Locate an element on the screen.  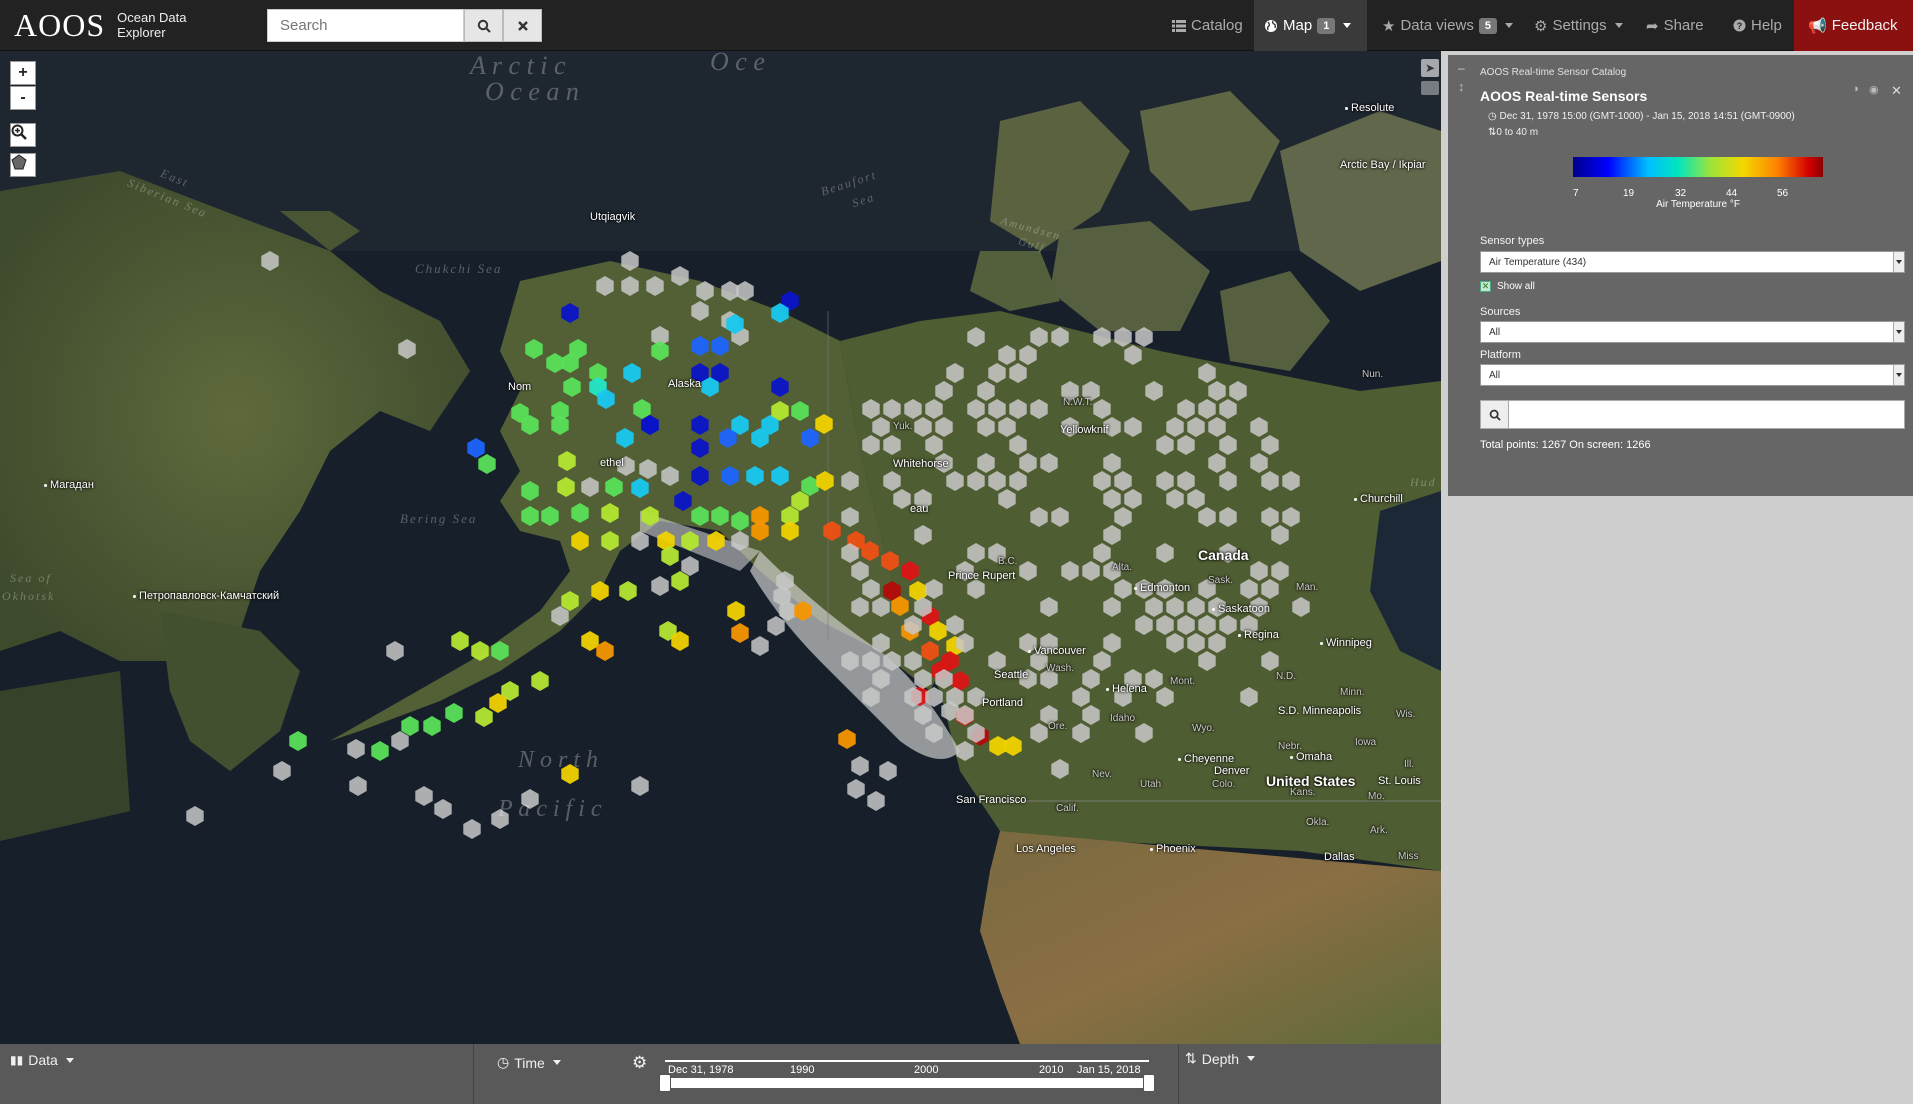
sensor-types-select: Air Temperature (434) is located at coordinates (1692, 262).